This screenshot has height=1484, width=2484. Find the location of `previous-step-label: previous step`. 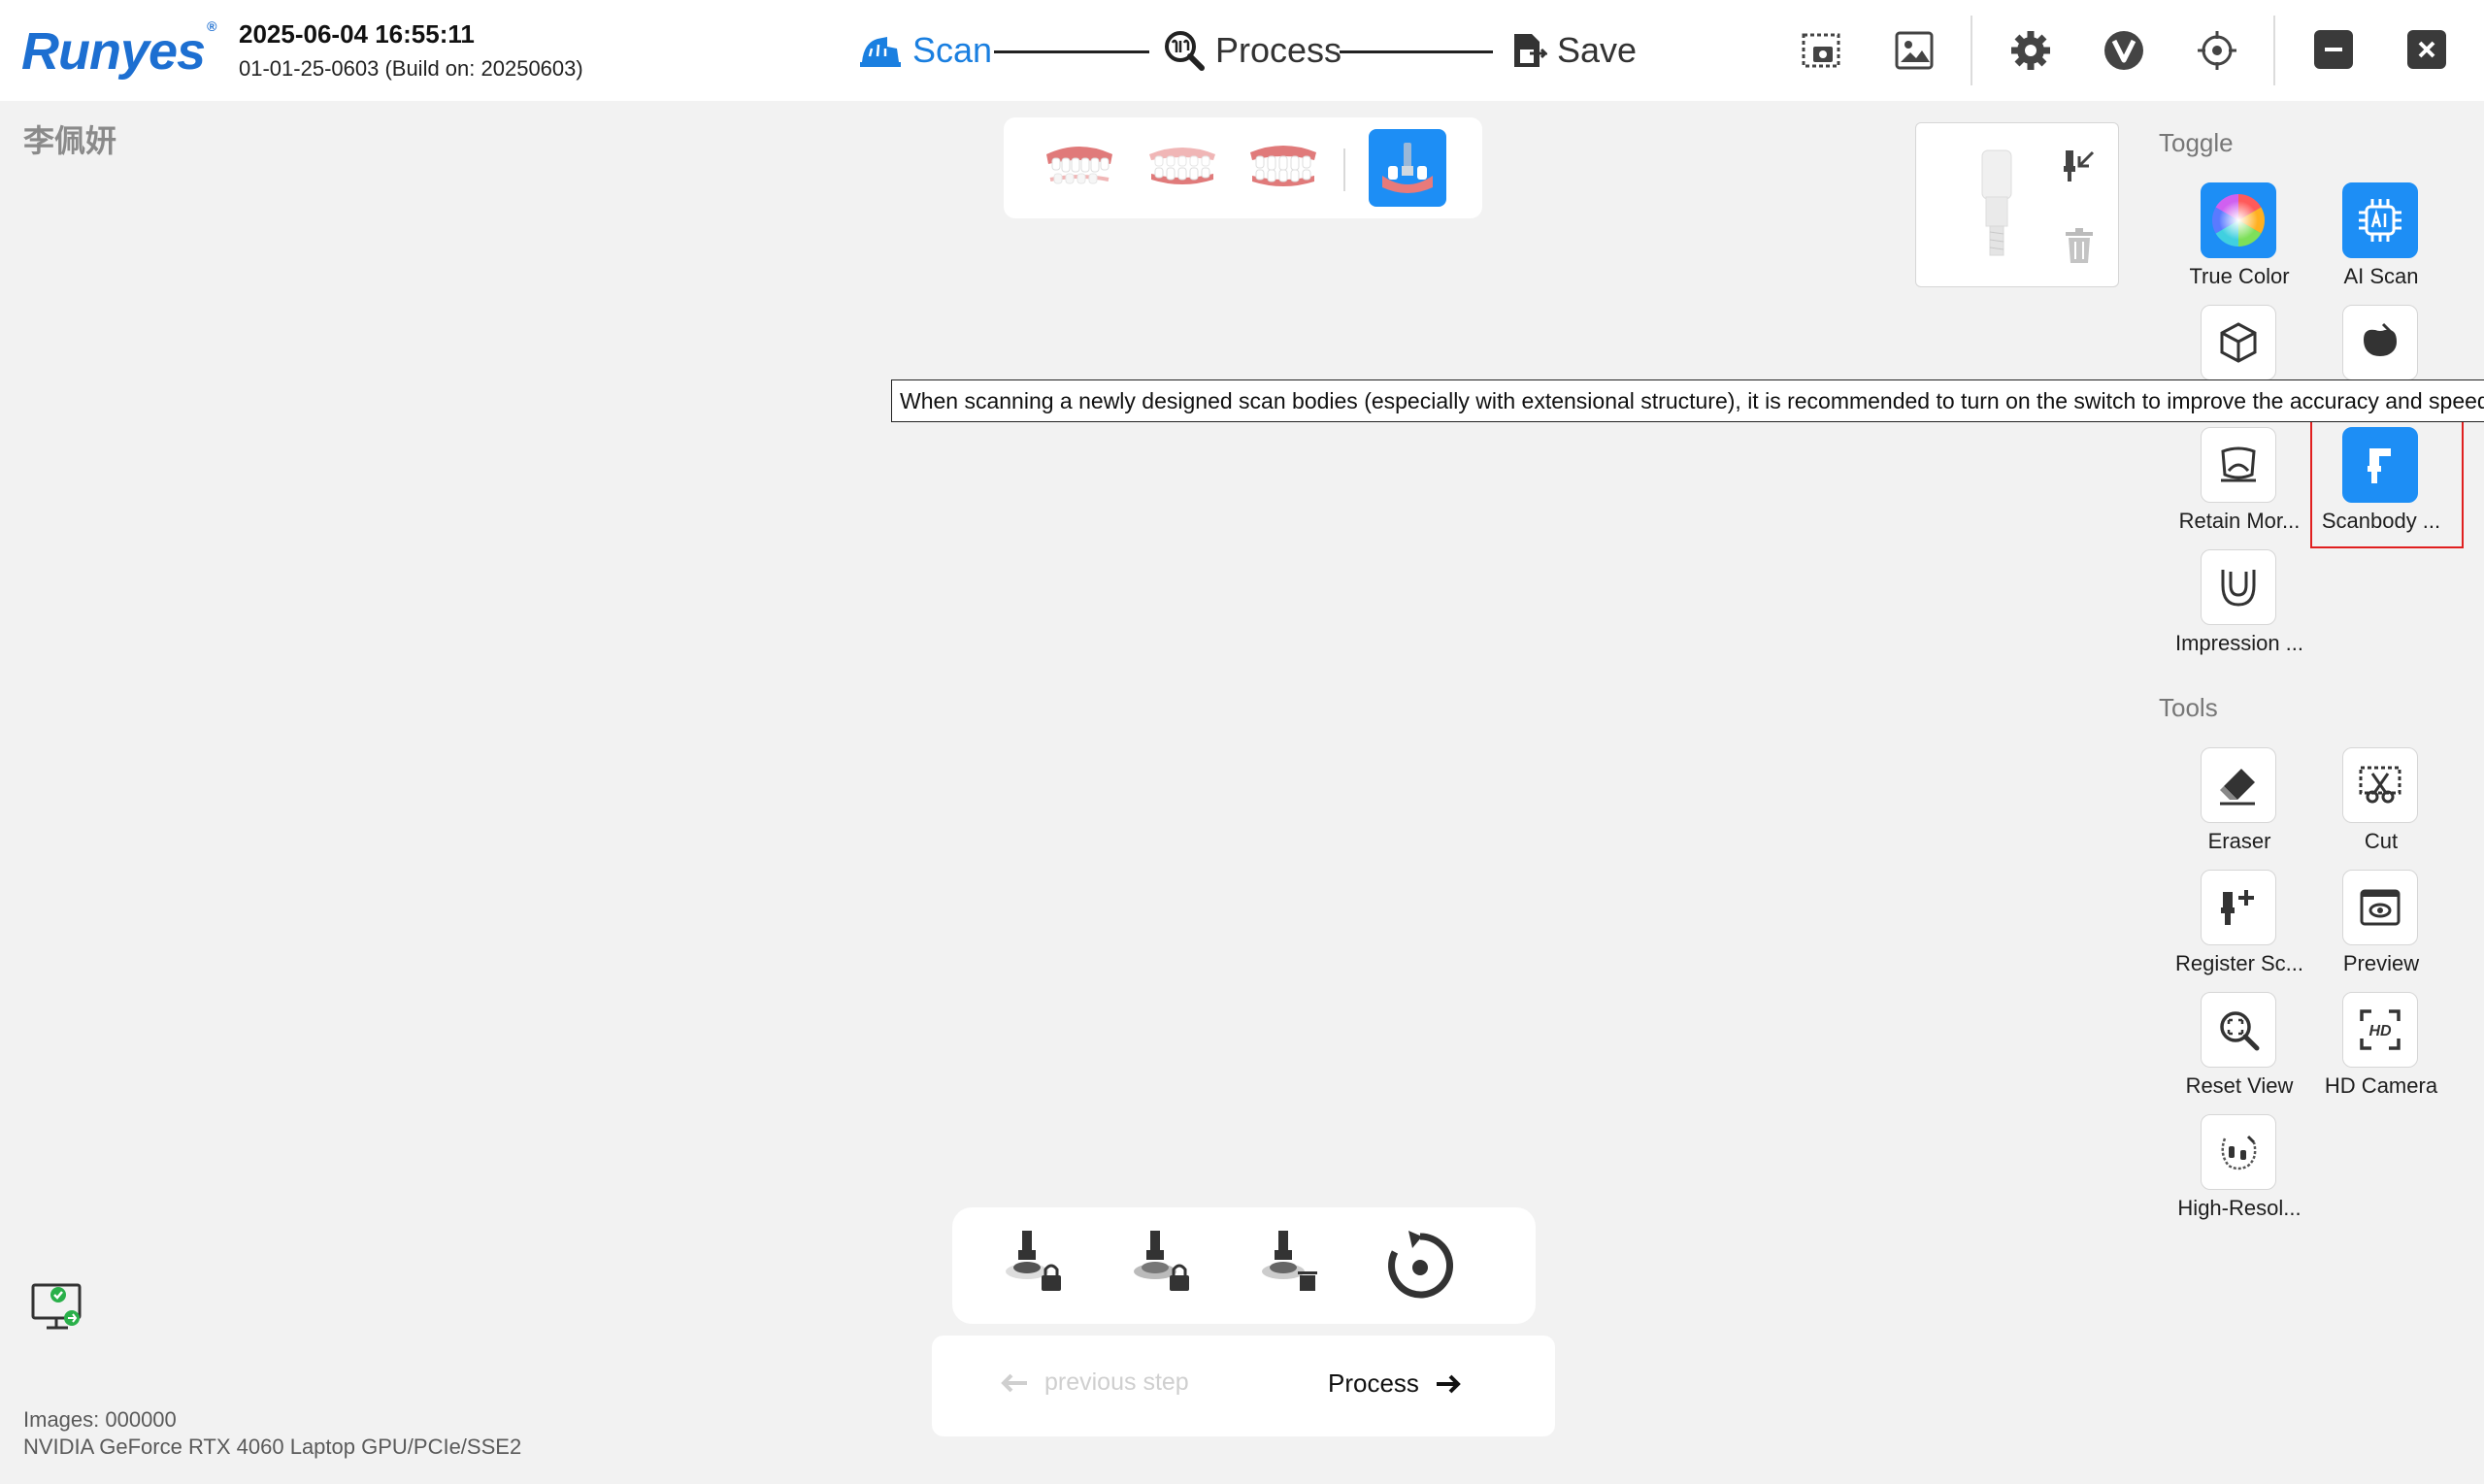

previous-step-label: previous step is located at coordinates (1116, 1382).